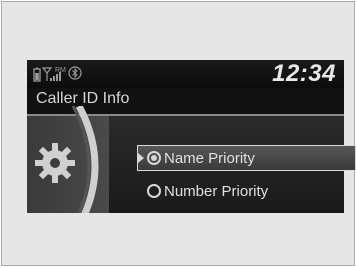  Describe the element at coordinates (304, 73) in the screenshot. I see `clock: 12:34` at that location.